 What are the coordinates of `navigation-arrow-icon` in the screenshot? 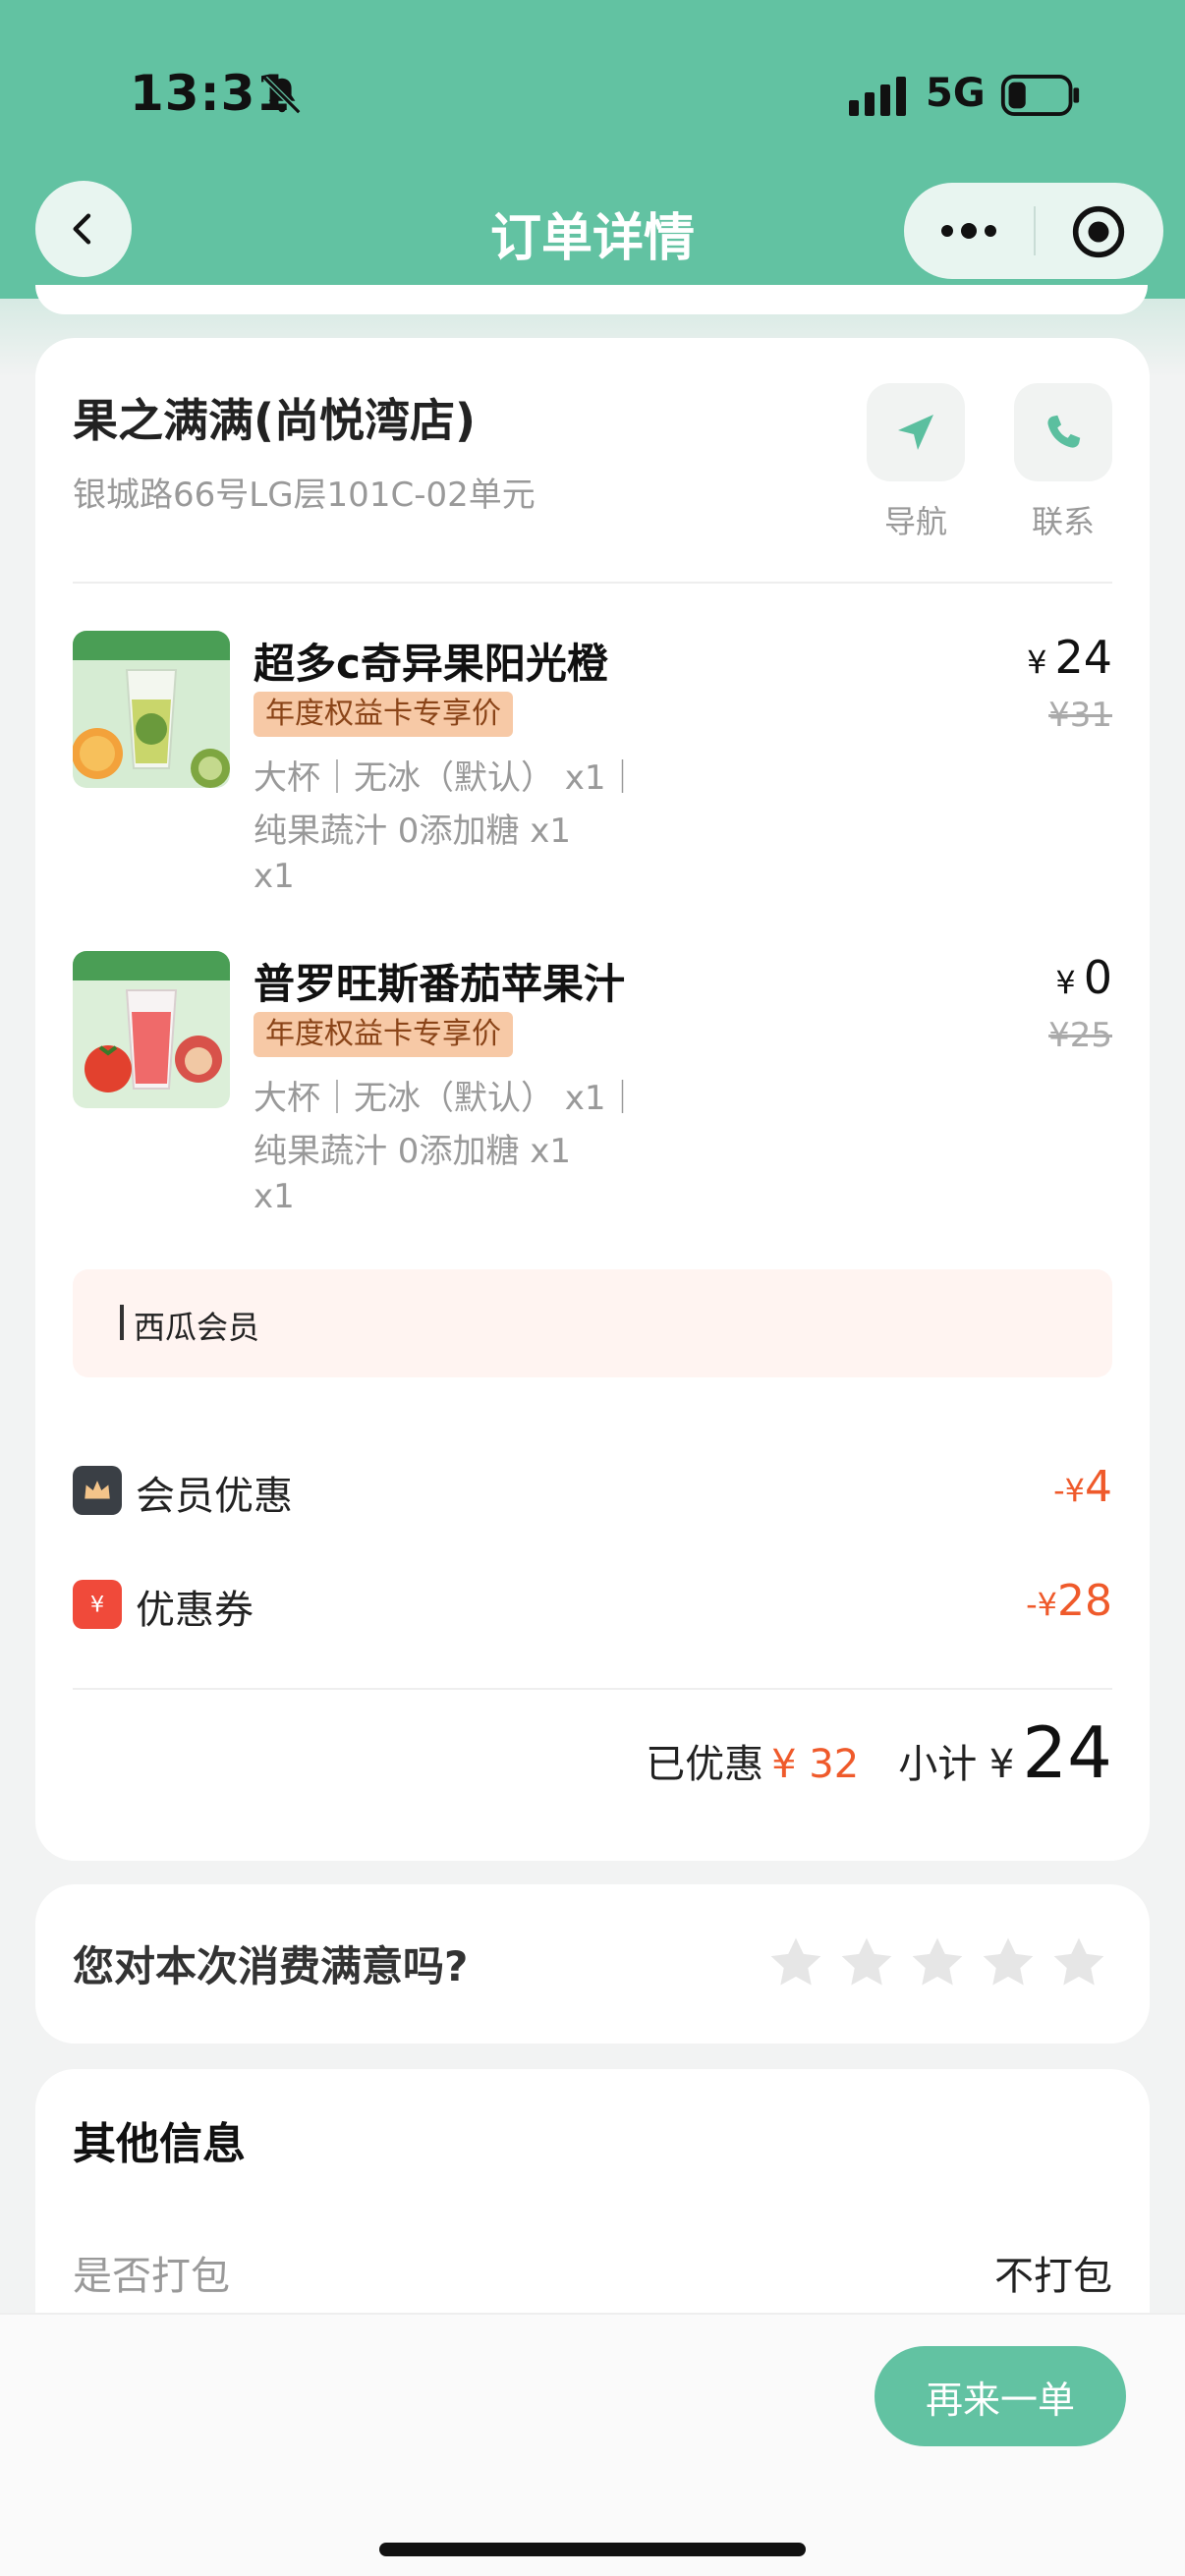 It's located at (916, 432).